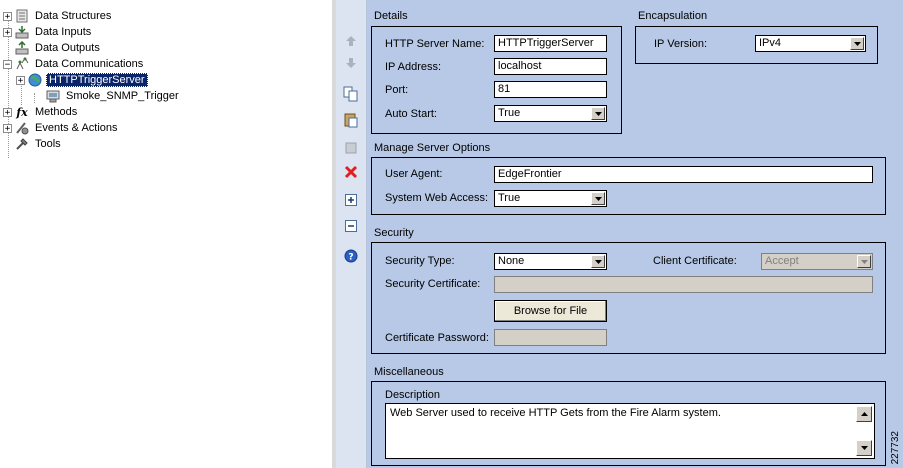 The image size is (903, 468). What do you see at coordinates (351, 148) in the screenshot?
I see `disabled-action-icon` at bounding box center [351, 148].